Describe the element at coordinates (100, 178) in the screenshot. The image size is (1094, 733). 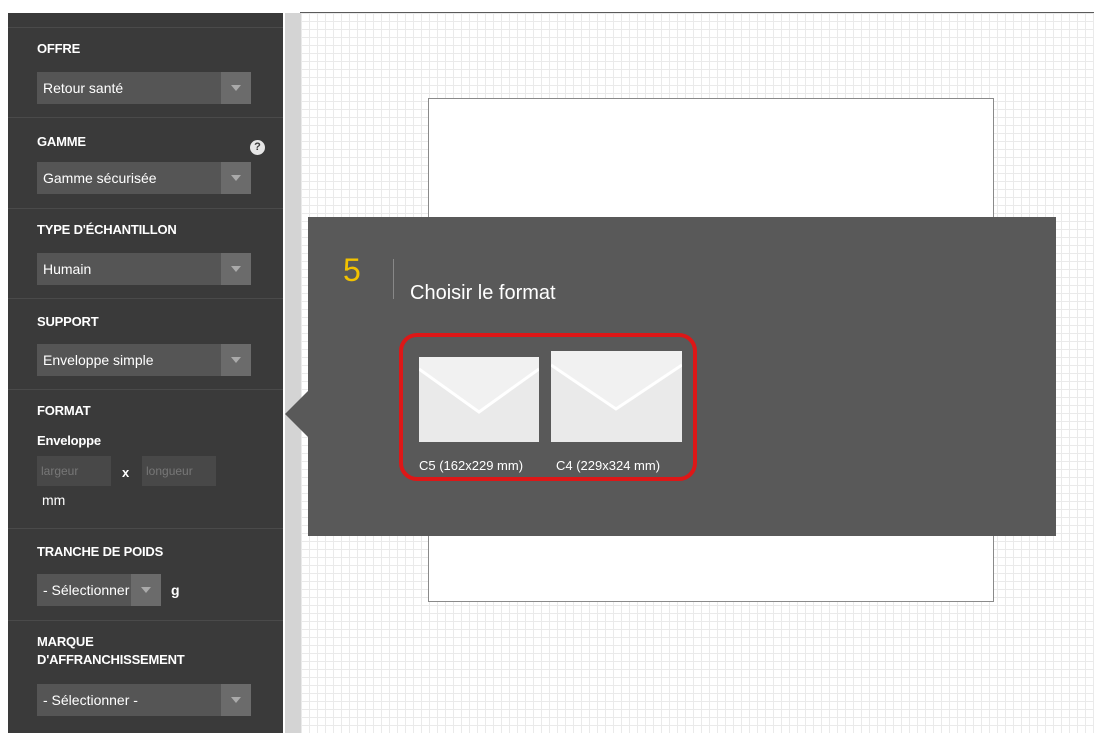
I see `gamme-select-value: Gamme sécurisée` at that location.